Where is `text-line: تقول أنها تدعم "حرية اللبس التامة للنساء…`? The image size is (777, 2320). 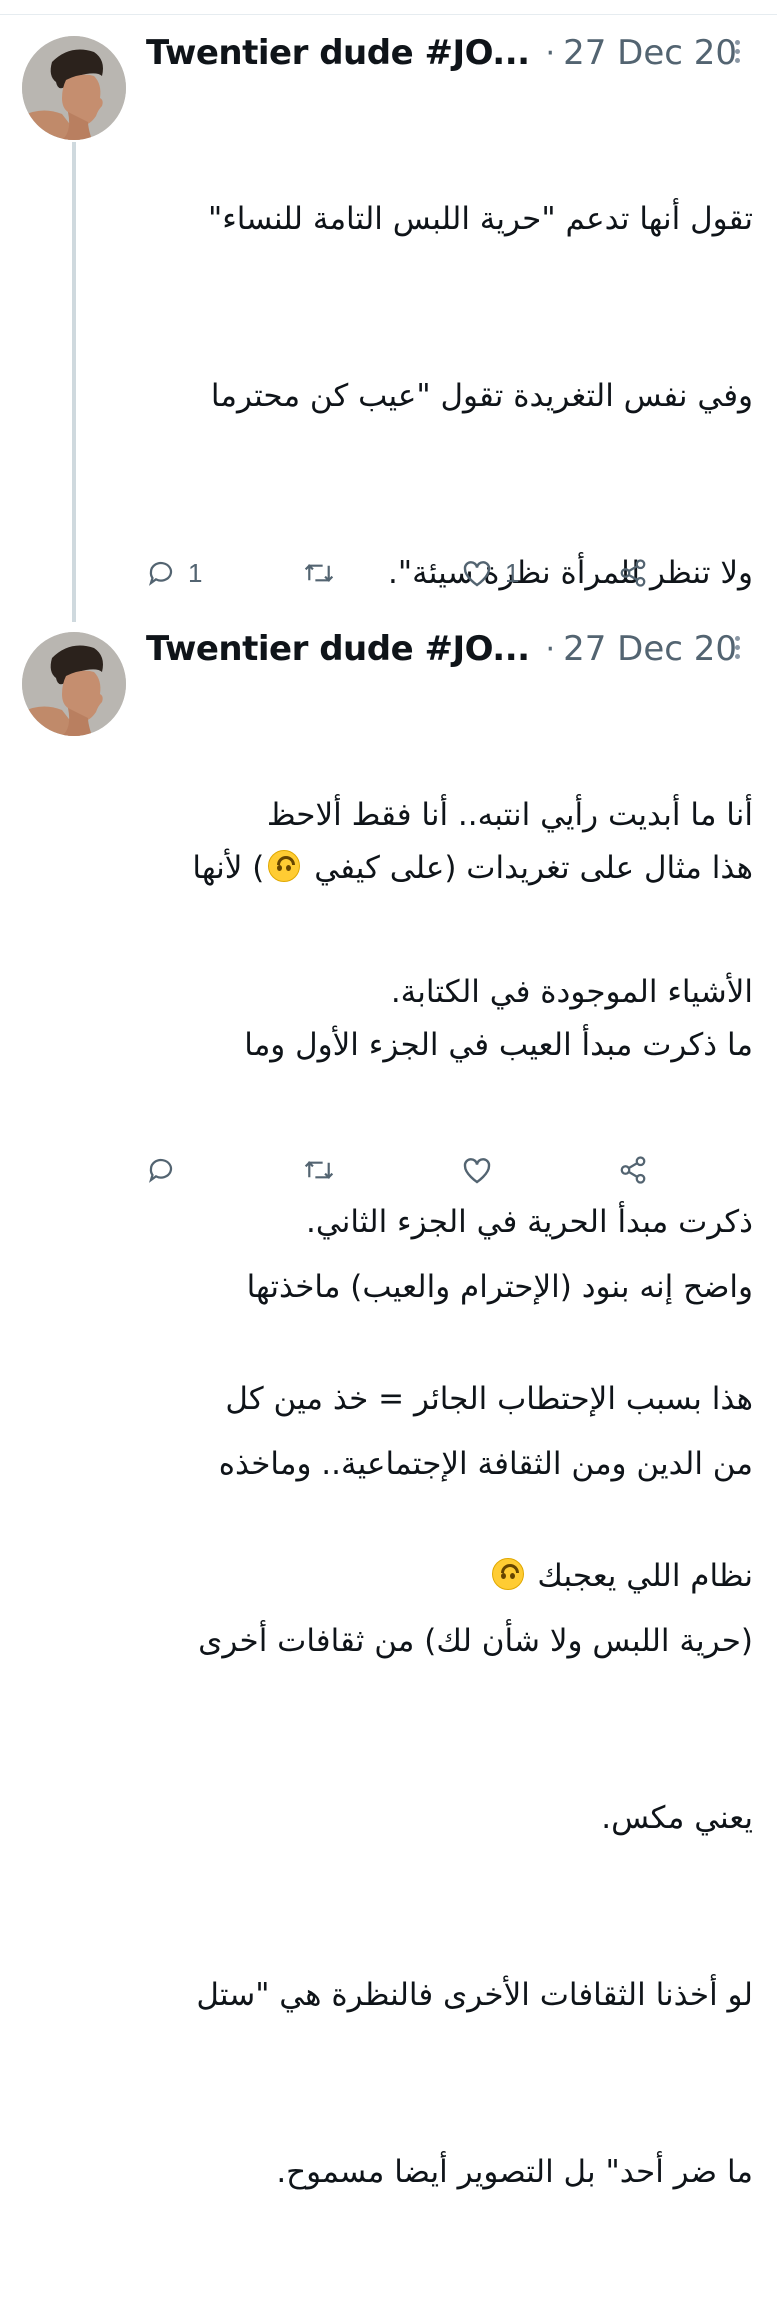
text-line: تقول أنها تدعم "حرية اللبس التامة للنساء… is located at coordinates (480, 219).